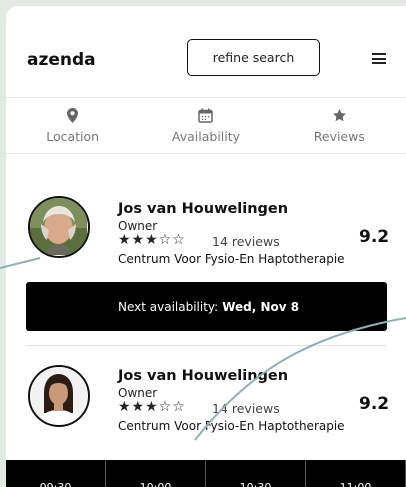 Image resolution: width=406 pixels, height=487 pixels. I want to click on filter-bar: Location Availability Reviews, so click(206, 126).